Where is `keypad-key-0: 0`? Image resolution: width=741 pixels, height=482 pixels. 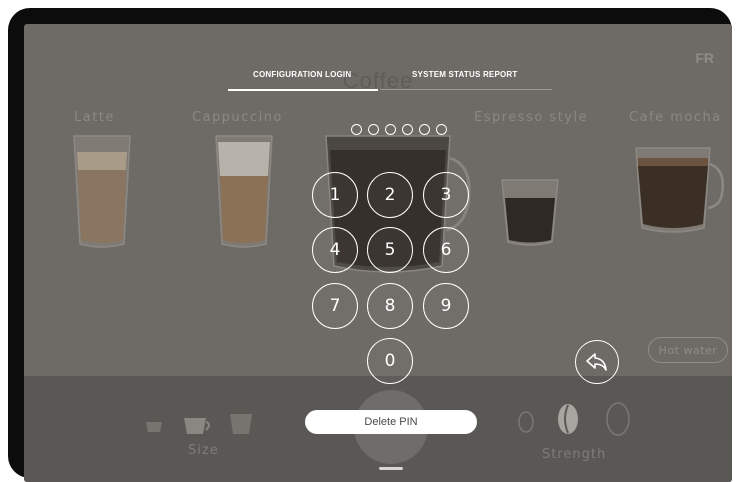
keypad-key-0: 0 is located at coordinates (390, 361).